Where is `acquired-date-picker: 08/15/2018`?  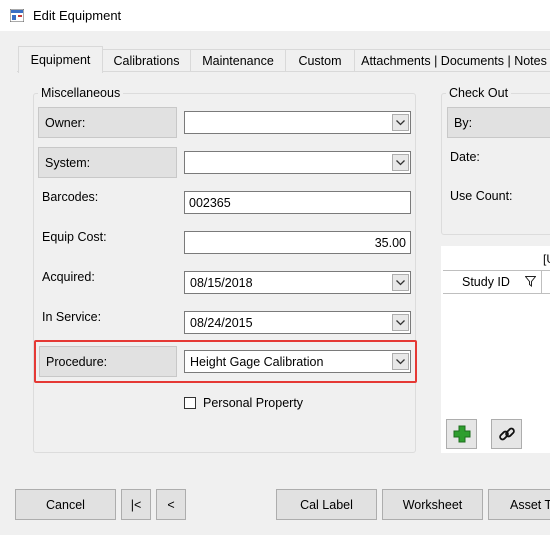
acquired-date-picker: 08/15/2018 is located at coordinates (297, 282).